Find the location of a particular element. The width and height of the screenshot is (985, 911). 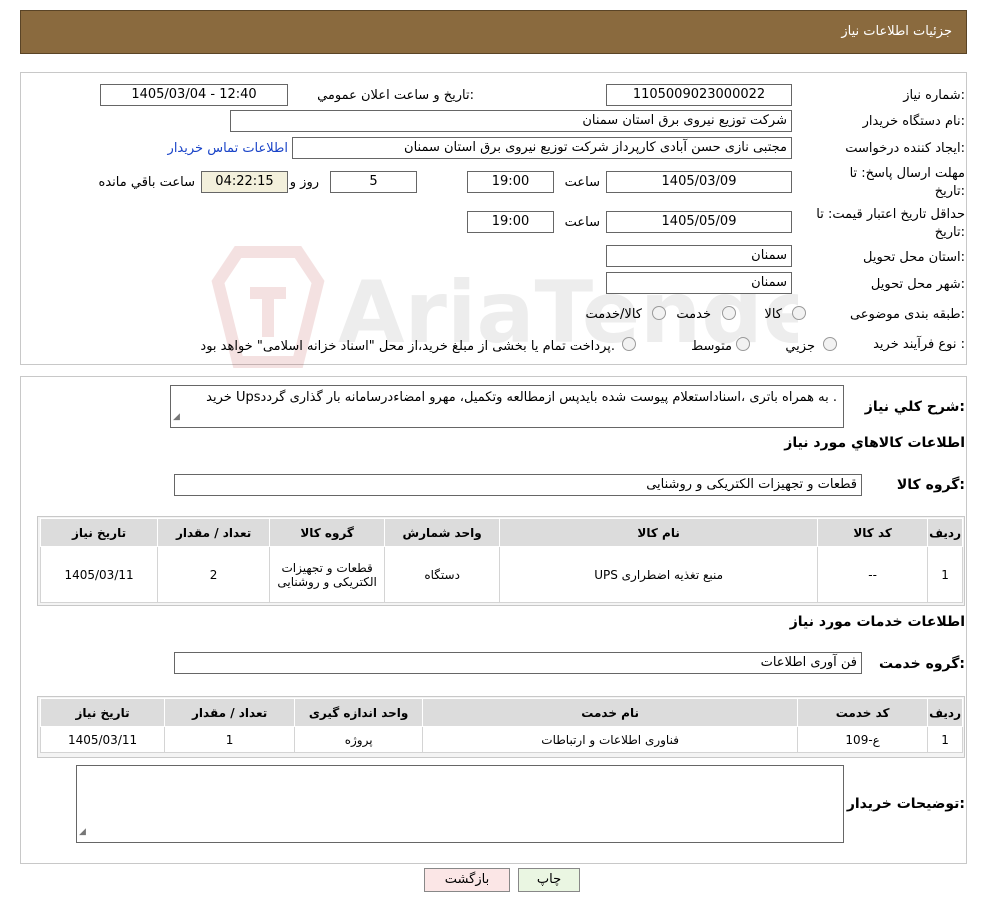

cell-qty: 1 is located at coordinates (230, 739).